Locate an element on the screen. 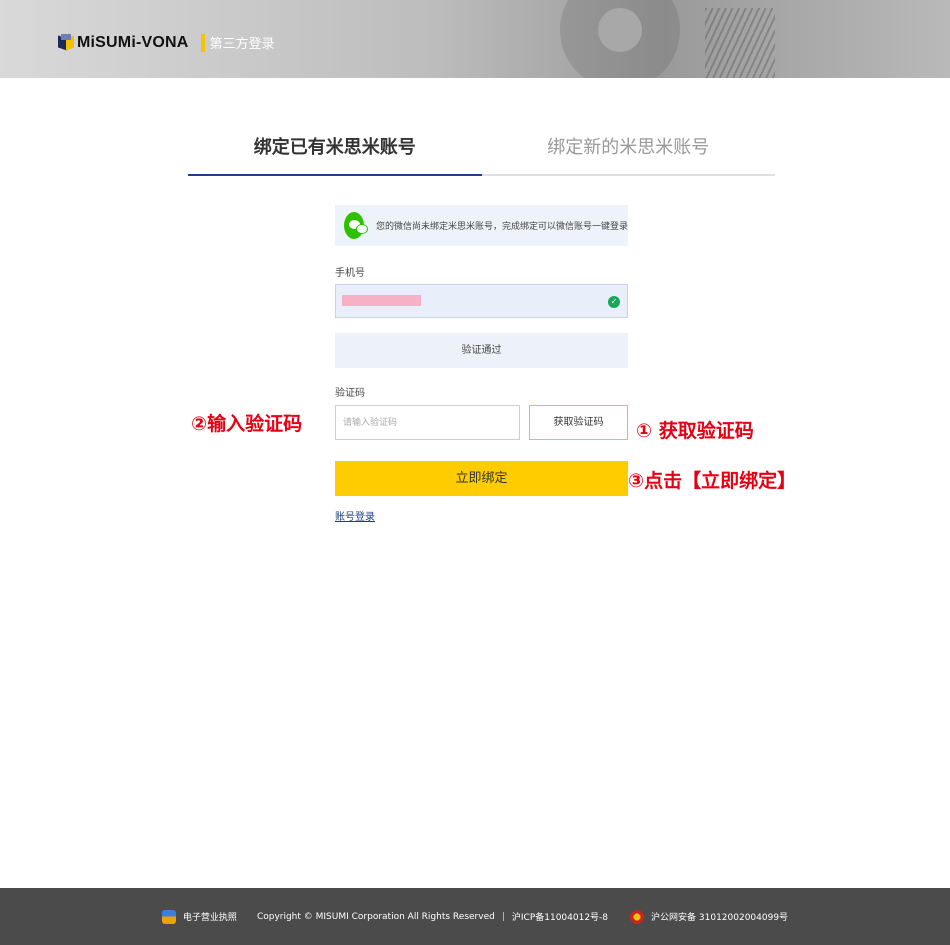  police-text: 沪公网安备 31012002004099号 is located at coordinates (720, 918).